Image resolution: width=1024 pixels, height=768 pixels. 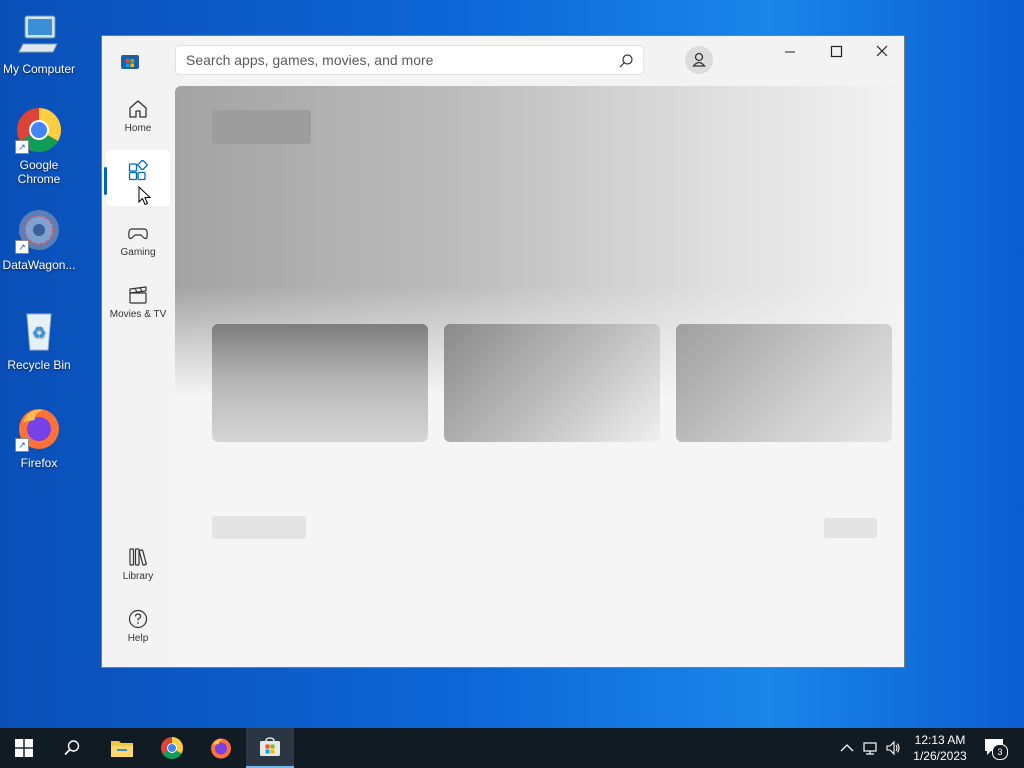 I want to click on user-icon, so click(x=699, y=59).